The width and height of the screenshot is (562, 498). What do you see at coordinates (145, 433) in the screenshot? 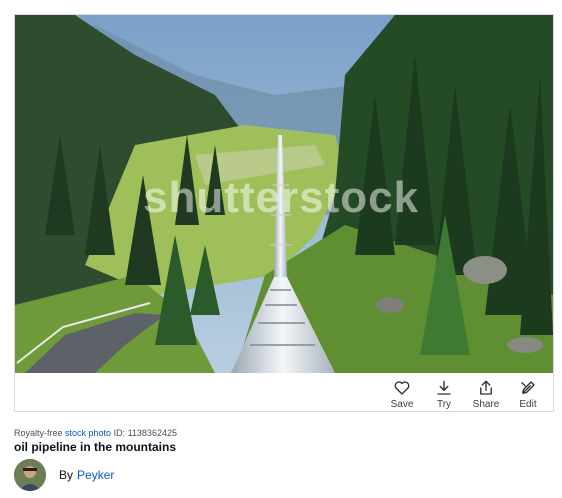
I see `image-id: ID: 1138362425` at bounding box center [145, 433].